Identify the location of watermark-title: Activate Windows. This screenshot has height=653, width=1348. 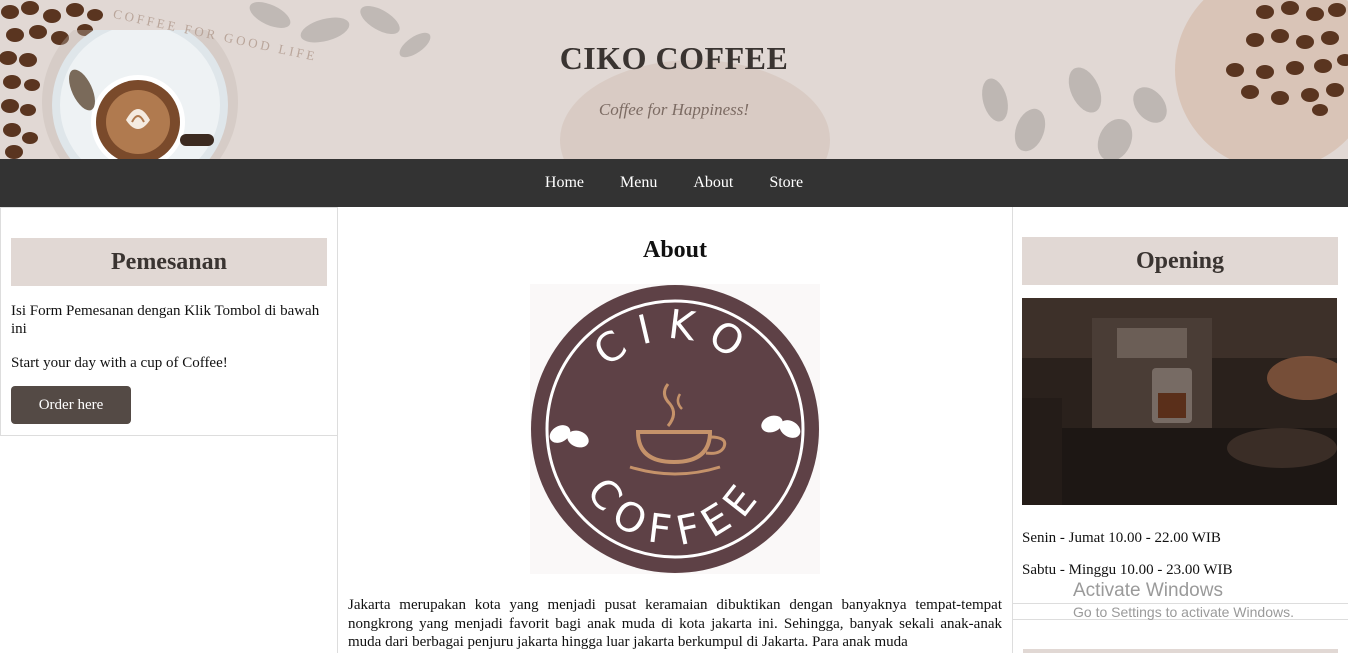
(1148, 590).